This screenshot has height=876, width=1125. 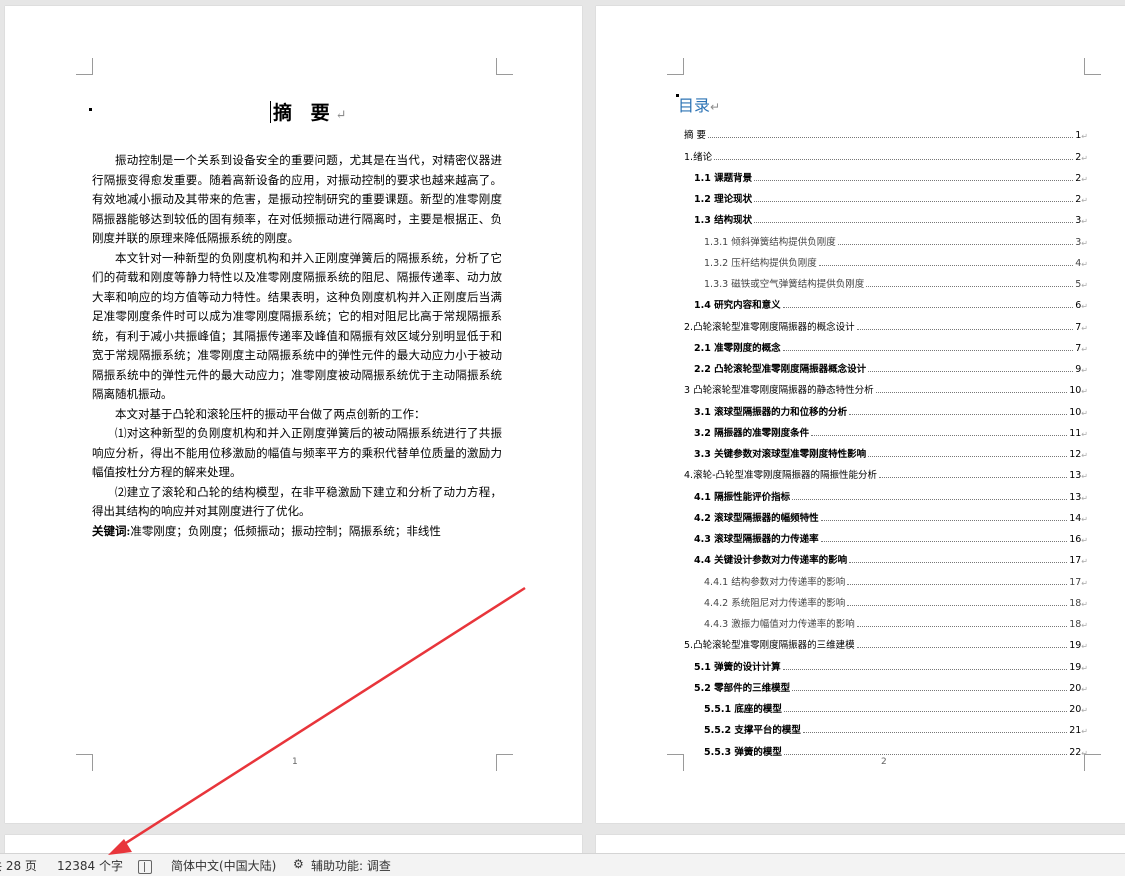 I want to click on language-indicator: 简体中文(中国大陆), so click(x=223, y=865).